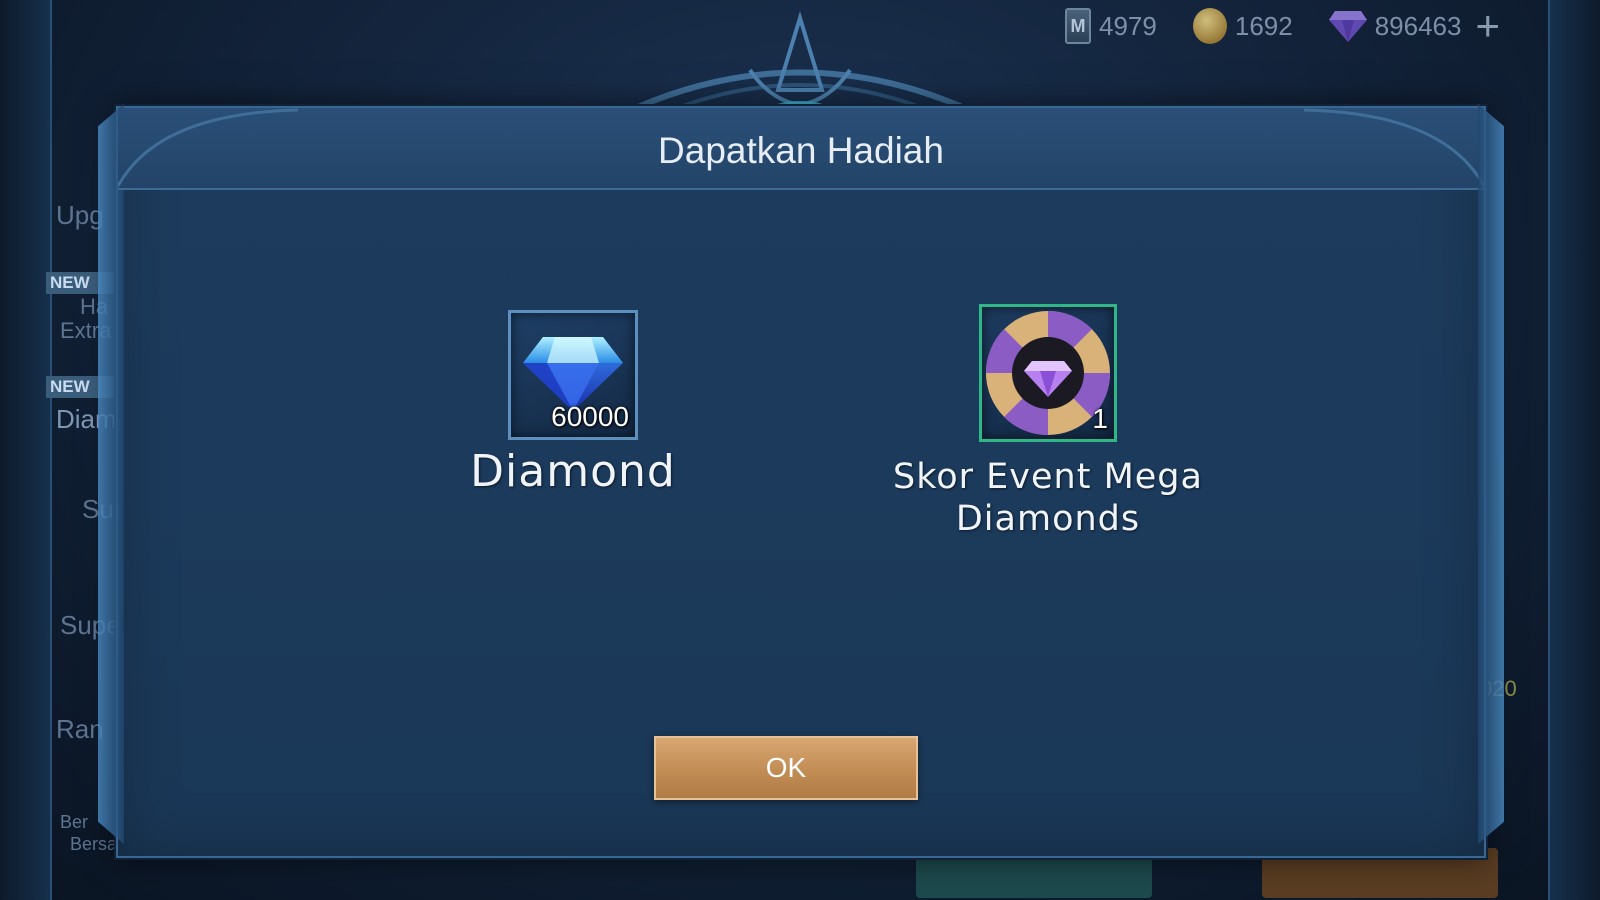 Image resolution: width=1600 pixels, height=900 pixels. I want to click on left-frame-ornament, so click(26, 450).